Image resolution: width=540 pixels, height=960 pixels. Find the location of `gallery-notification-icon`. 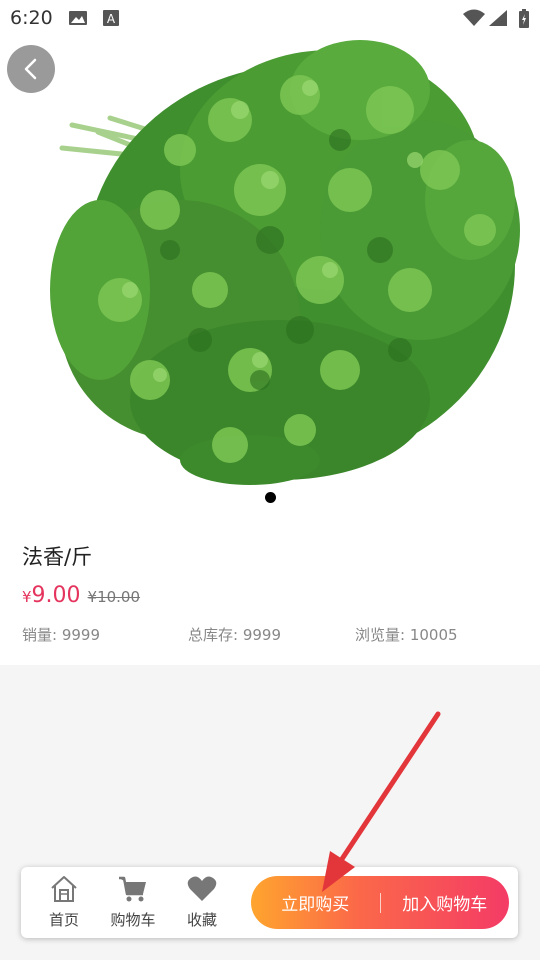

gallery-notification-icon is located at coordinates (78, 18).